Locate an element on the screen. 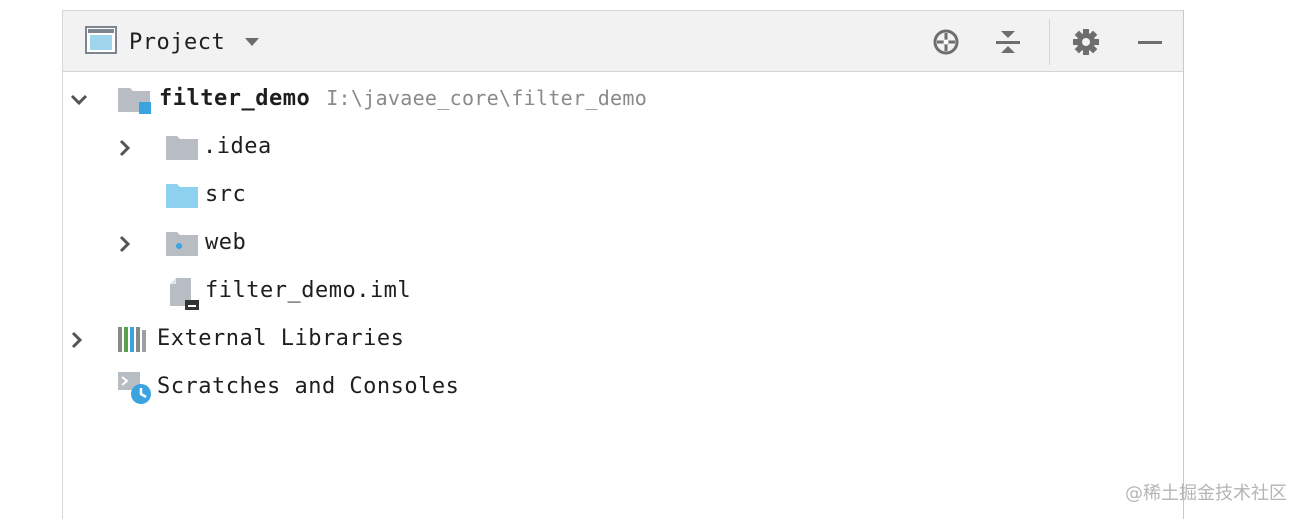 This screenshot has width=1301, height=519. tree-node-label: .idea is located at coordinates (237, 146).